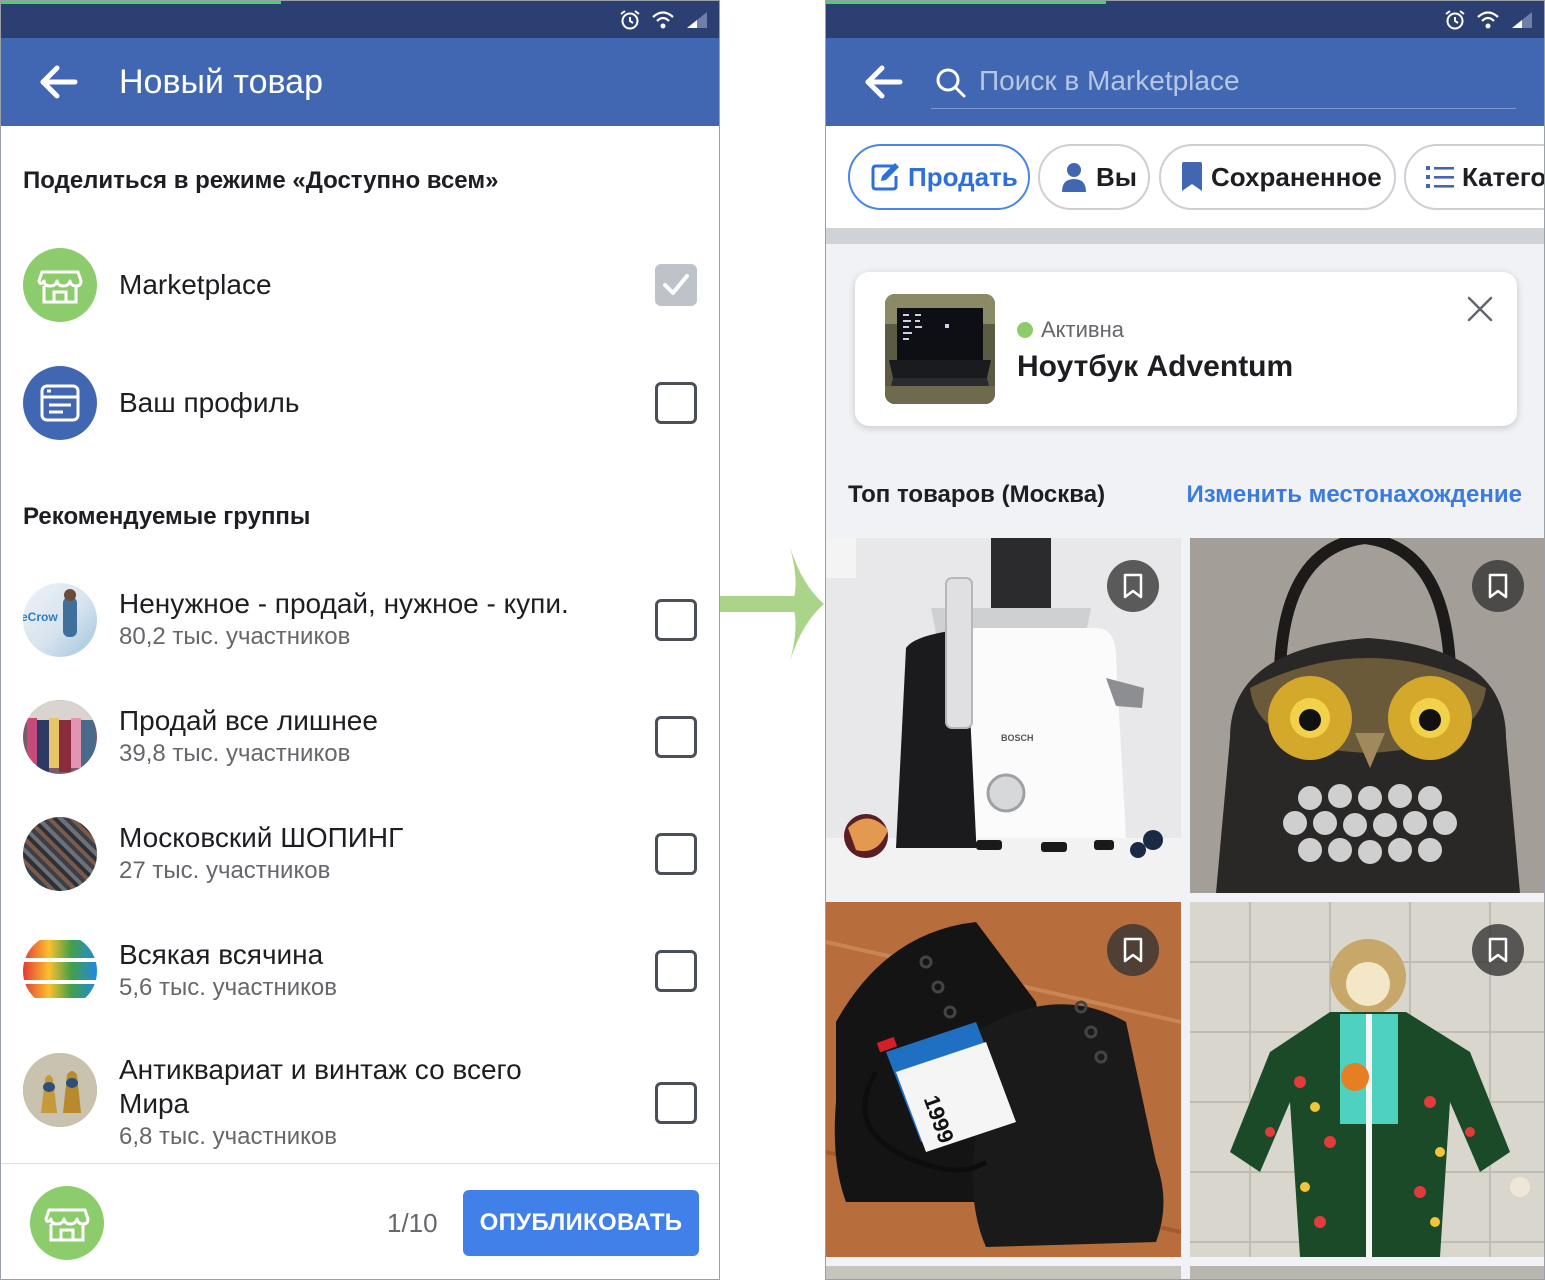 This screenshot has width=1545, height=1280. I want to click on group-avatar-text: eCrow, so click(40, 617).